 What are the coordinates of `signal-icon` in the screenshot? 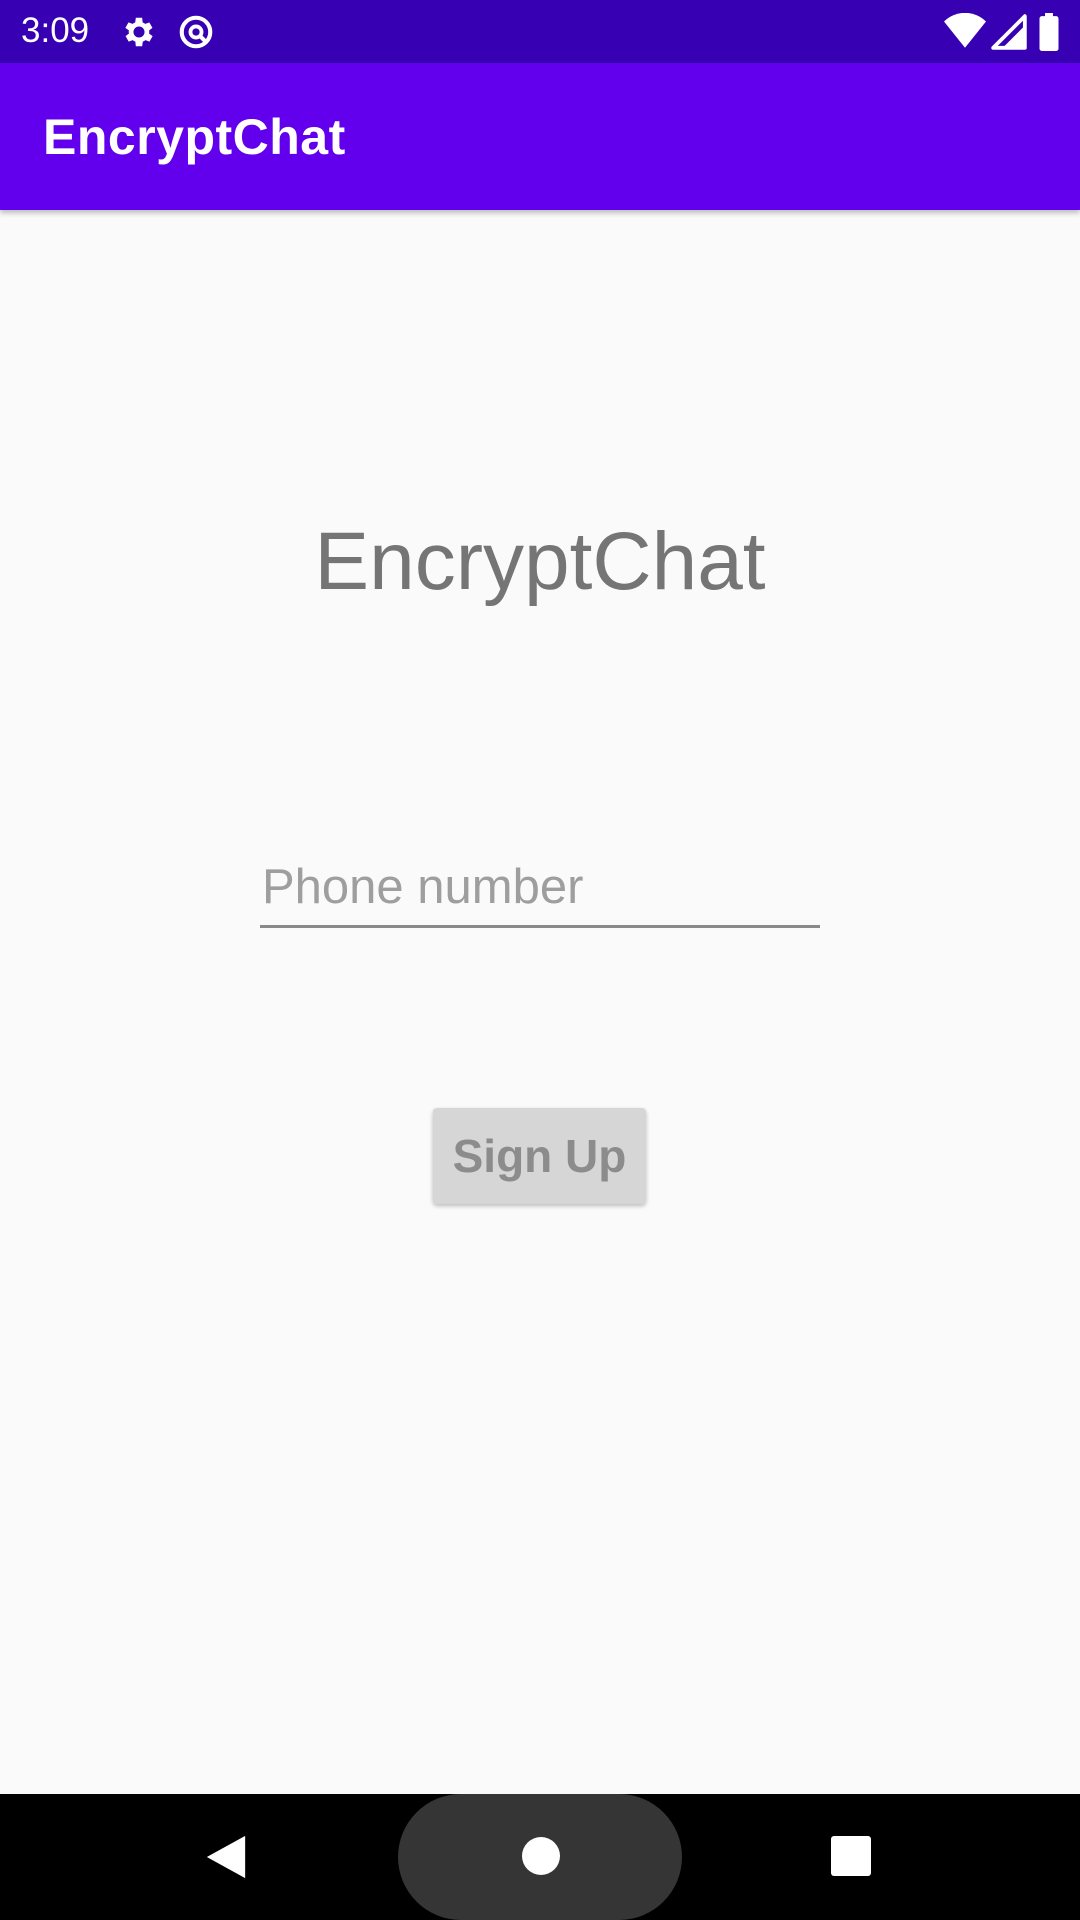 It's located at (1009, 32).